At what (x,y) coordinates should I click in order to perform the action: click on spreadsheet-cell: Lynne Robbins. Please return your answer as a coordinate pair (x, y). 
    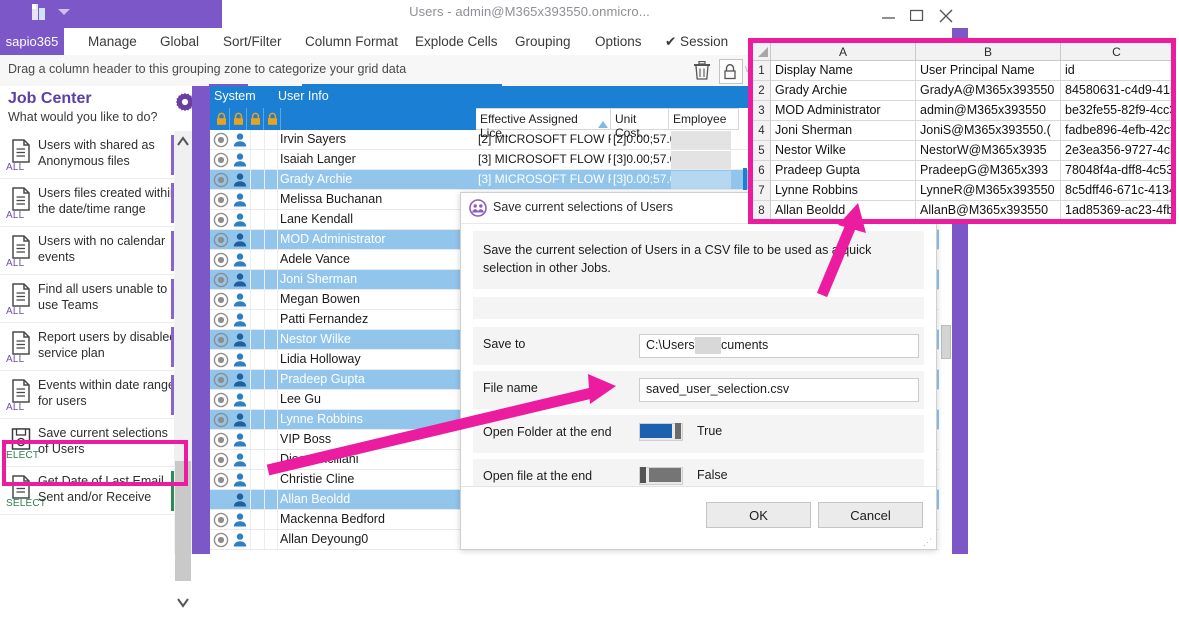
    Looking at the image, I should click on (843, 191).